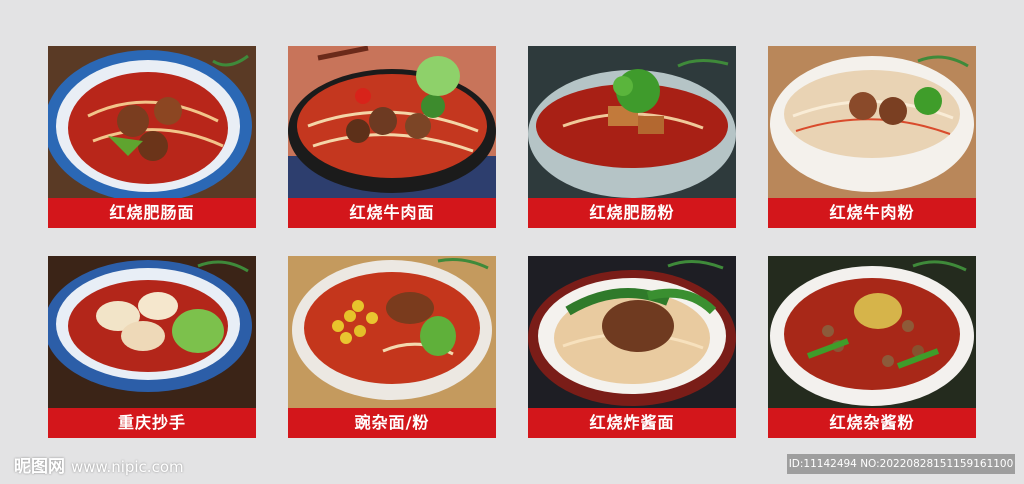 The height and width of the screenshot is (484, 1024). Describe the element at coordinates (632, 122) in the screenshot. I see `braised-intestine-vermicelli-photo` at that location.